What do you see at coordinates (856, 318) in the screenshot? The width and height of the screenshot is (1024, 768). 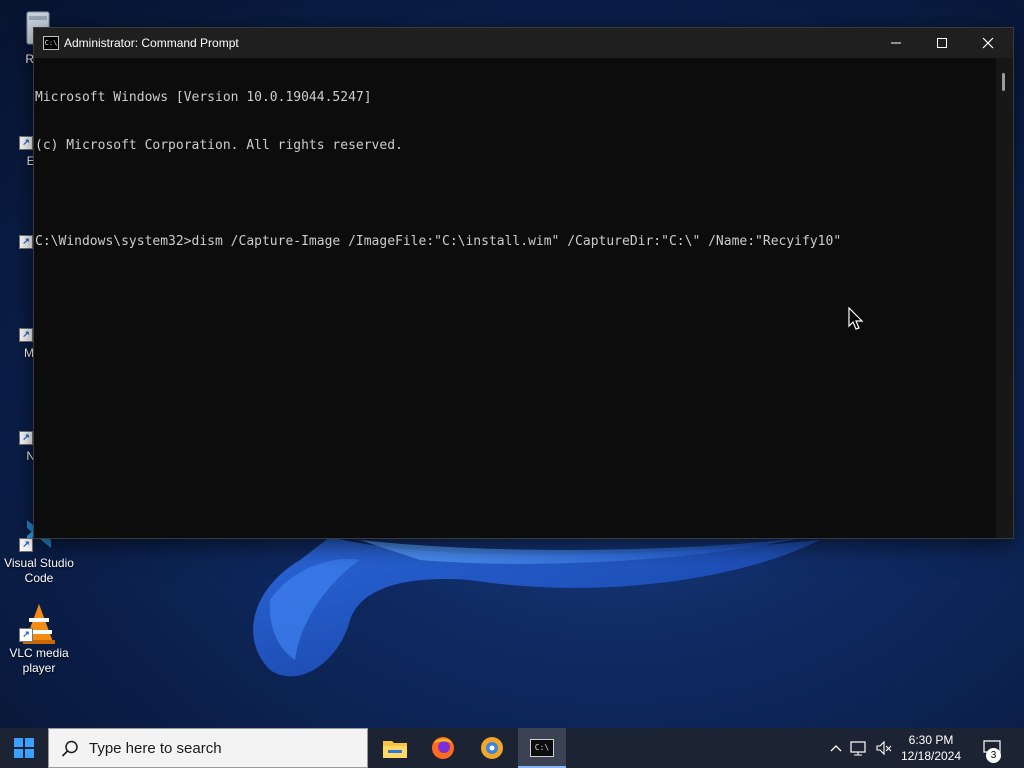 I see `mouse-pointer-icon` at bounding box center [856, 318].